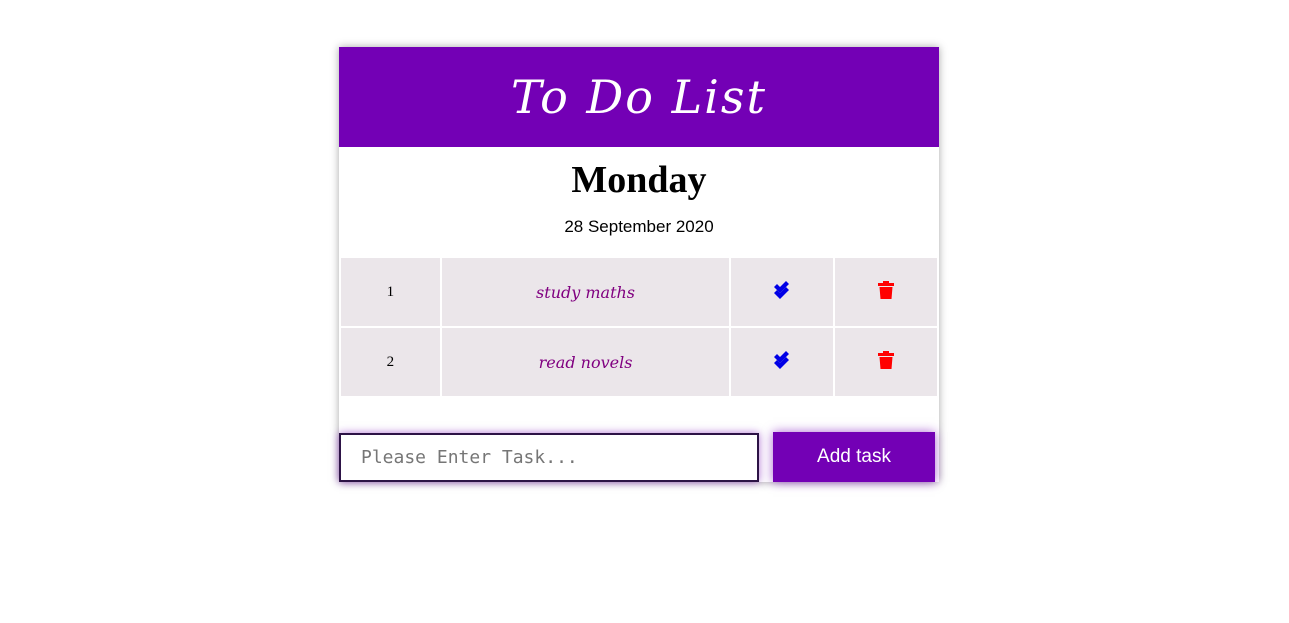 Image resolution: width=1289 pixels, height=623 pixels. What do you see at coordinates (585, 292) in the screenshot?
I see `task-text: study maths` at bounding box center [585, 292].